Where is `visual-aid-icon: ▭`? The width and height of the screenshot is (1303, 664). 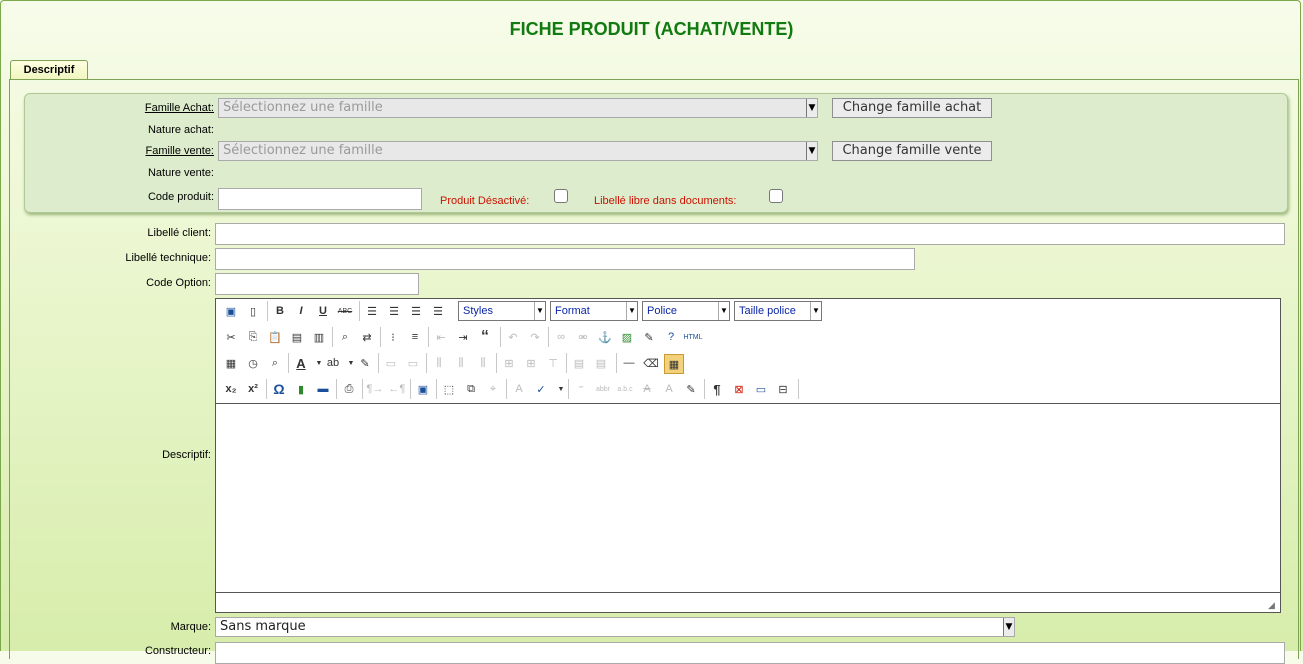
visual-aid-icon: ▭ is located at coordinates (761, 389).